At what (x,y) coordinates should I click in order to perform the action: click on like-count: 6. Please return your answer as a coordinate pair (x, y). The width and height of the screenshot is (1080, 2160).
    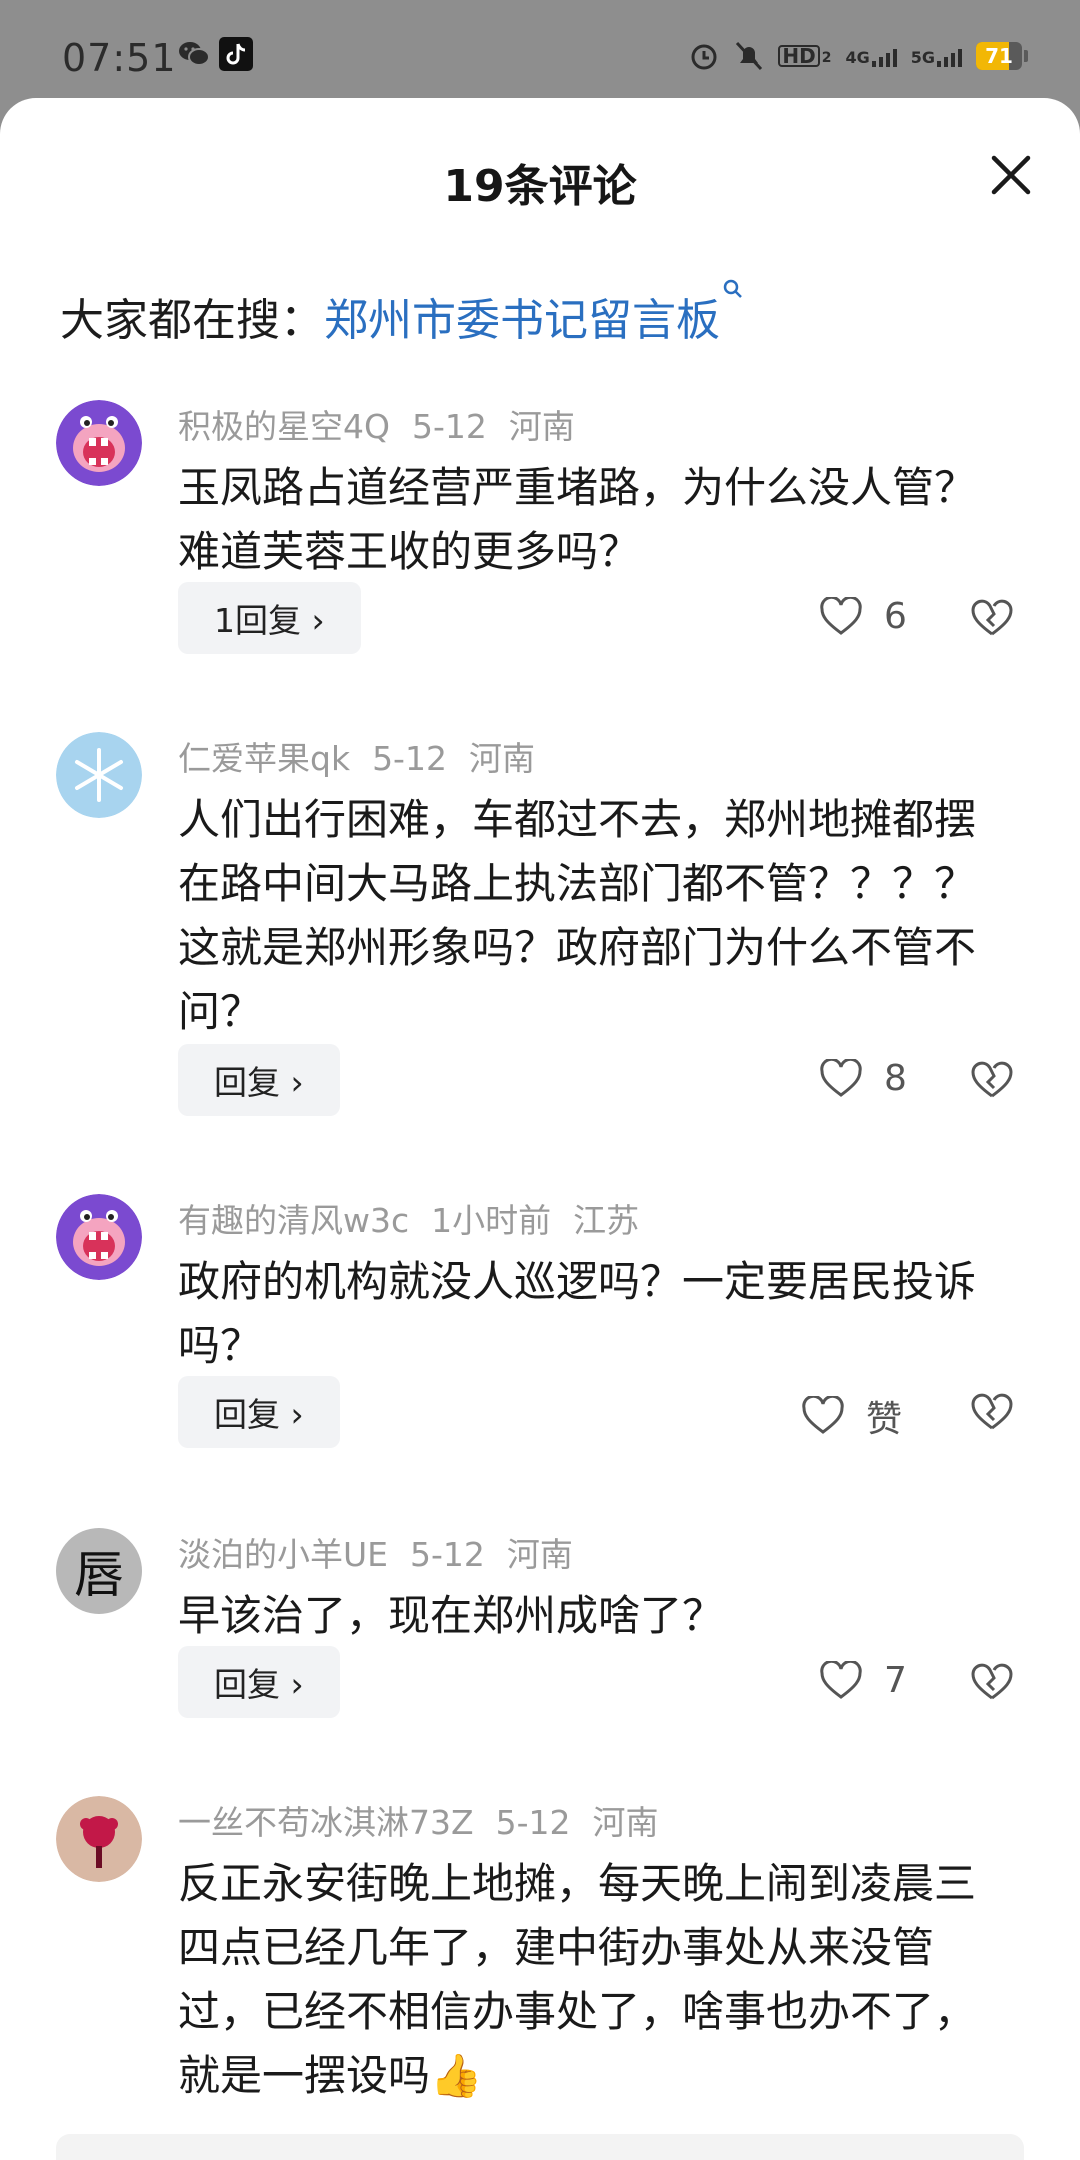
    Looking at the image, I should click on (895, 616).